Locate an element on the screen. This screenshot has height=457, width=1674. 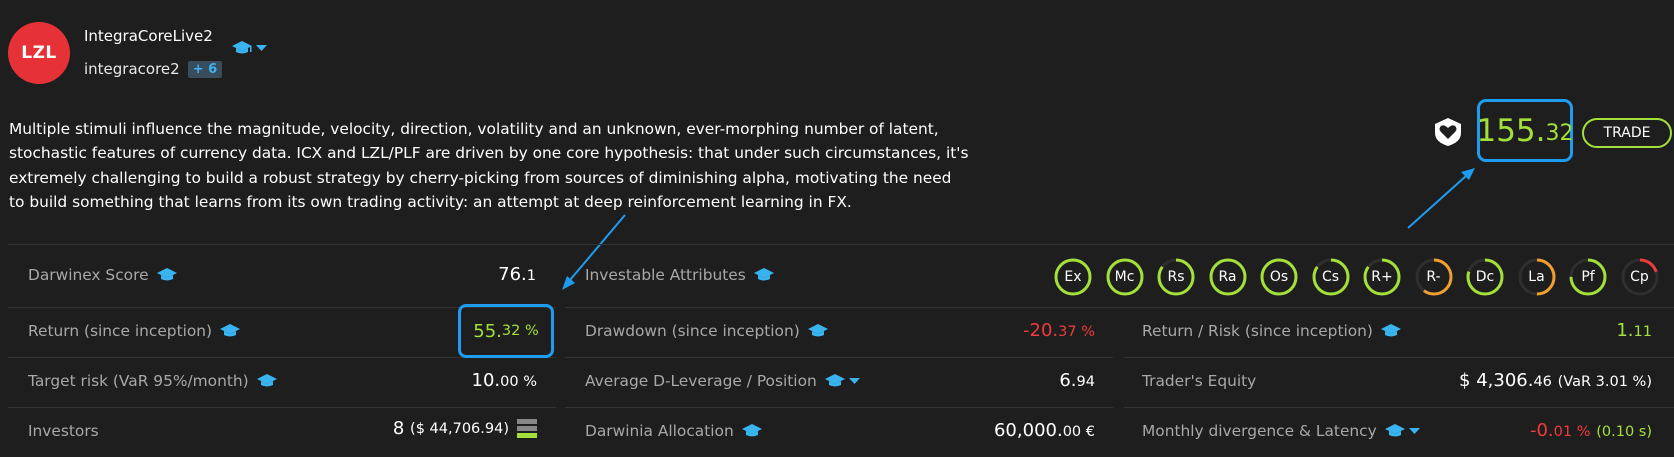
attribute-ra: Ra is located at coordinates (1228, 277).